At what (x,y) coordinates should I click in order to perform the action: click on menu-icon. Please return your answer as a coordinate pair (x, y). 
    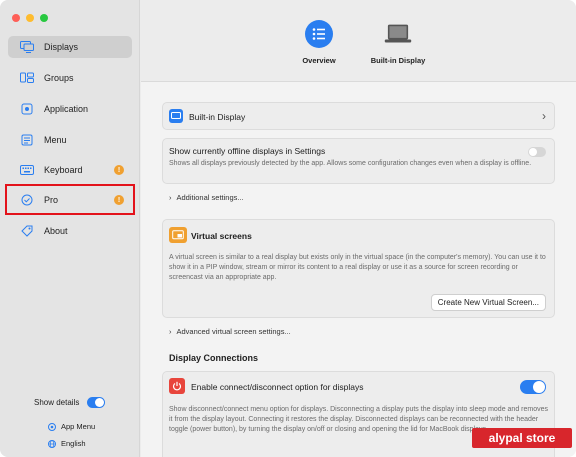
    Looking at the image, I should click on (27, 140).